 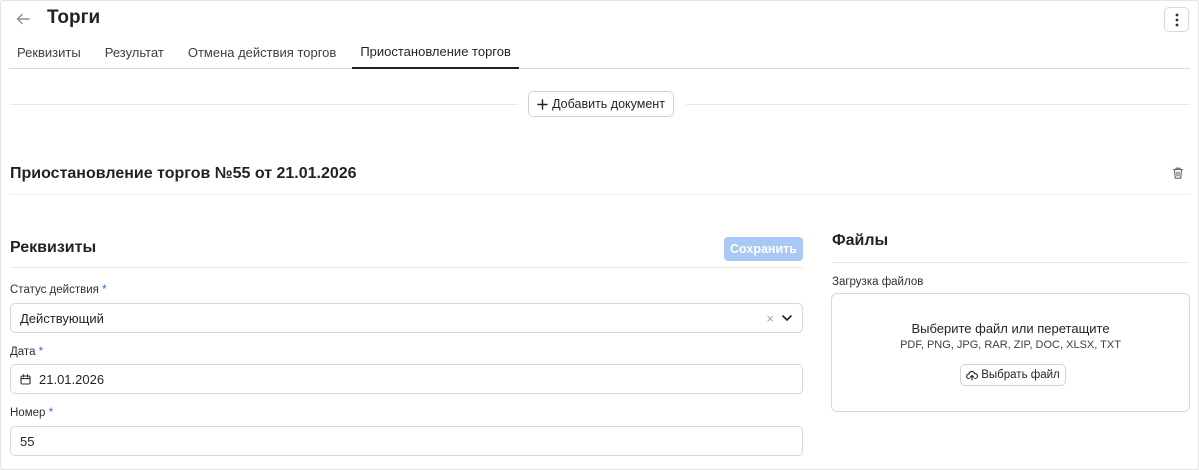 What do you see at coordinates (972, 375) in the screenshot?
I see `cloud-upload-icon` at bounding box center [972, 375].